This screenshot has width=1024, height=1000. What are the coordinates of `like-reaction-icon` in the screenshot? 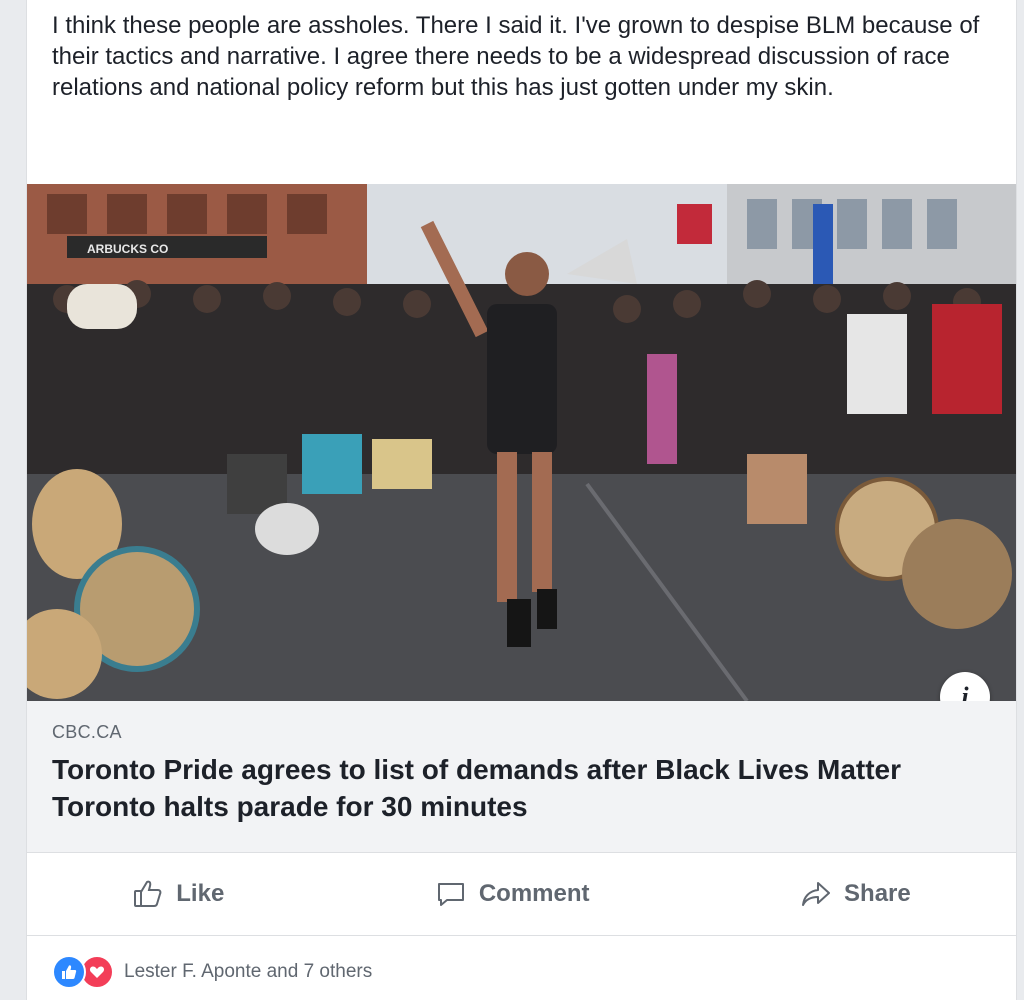 It's located at (69, 972).